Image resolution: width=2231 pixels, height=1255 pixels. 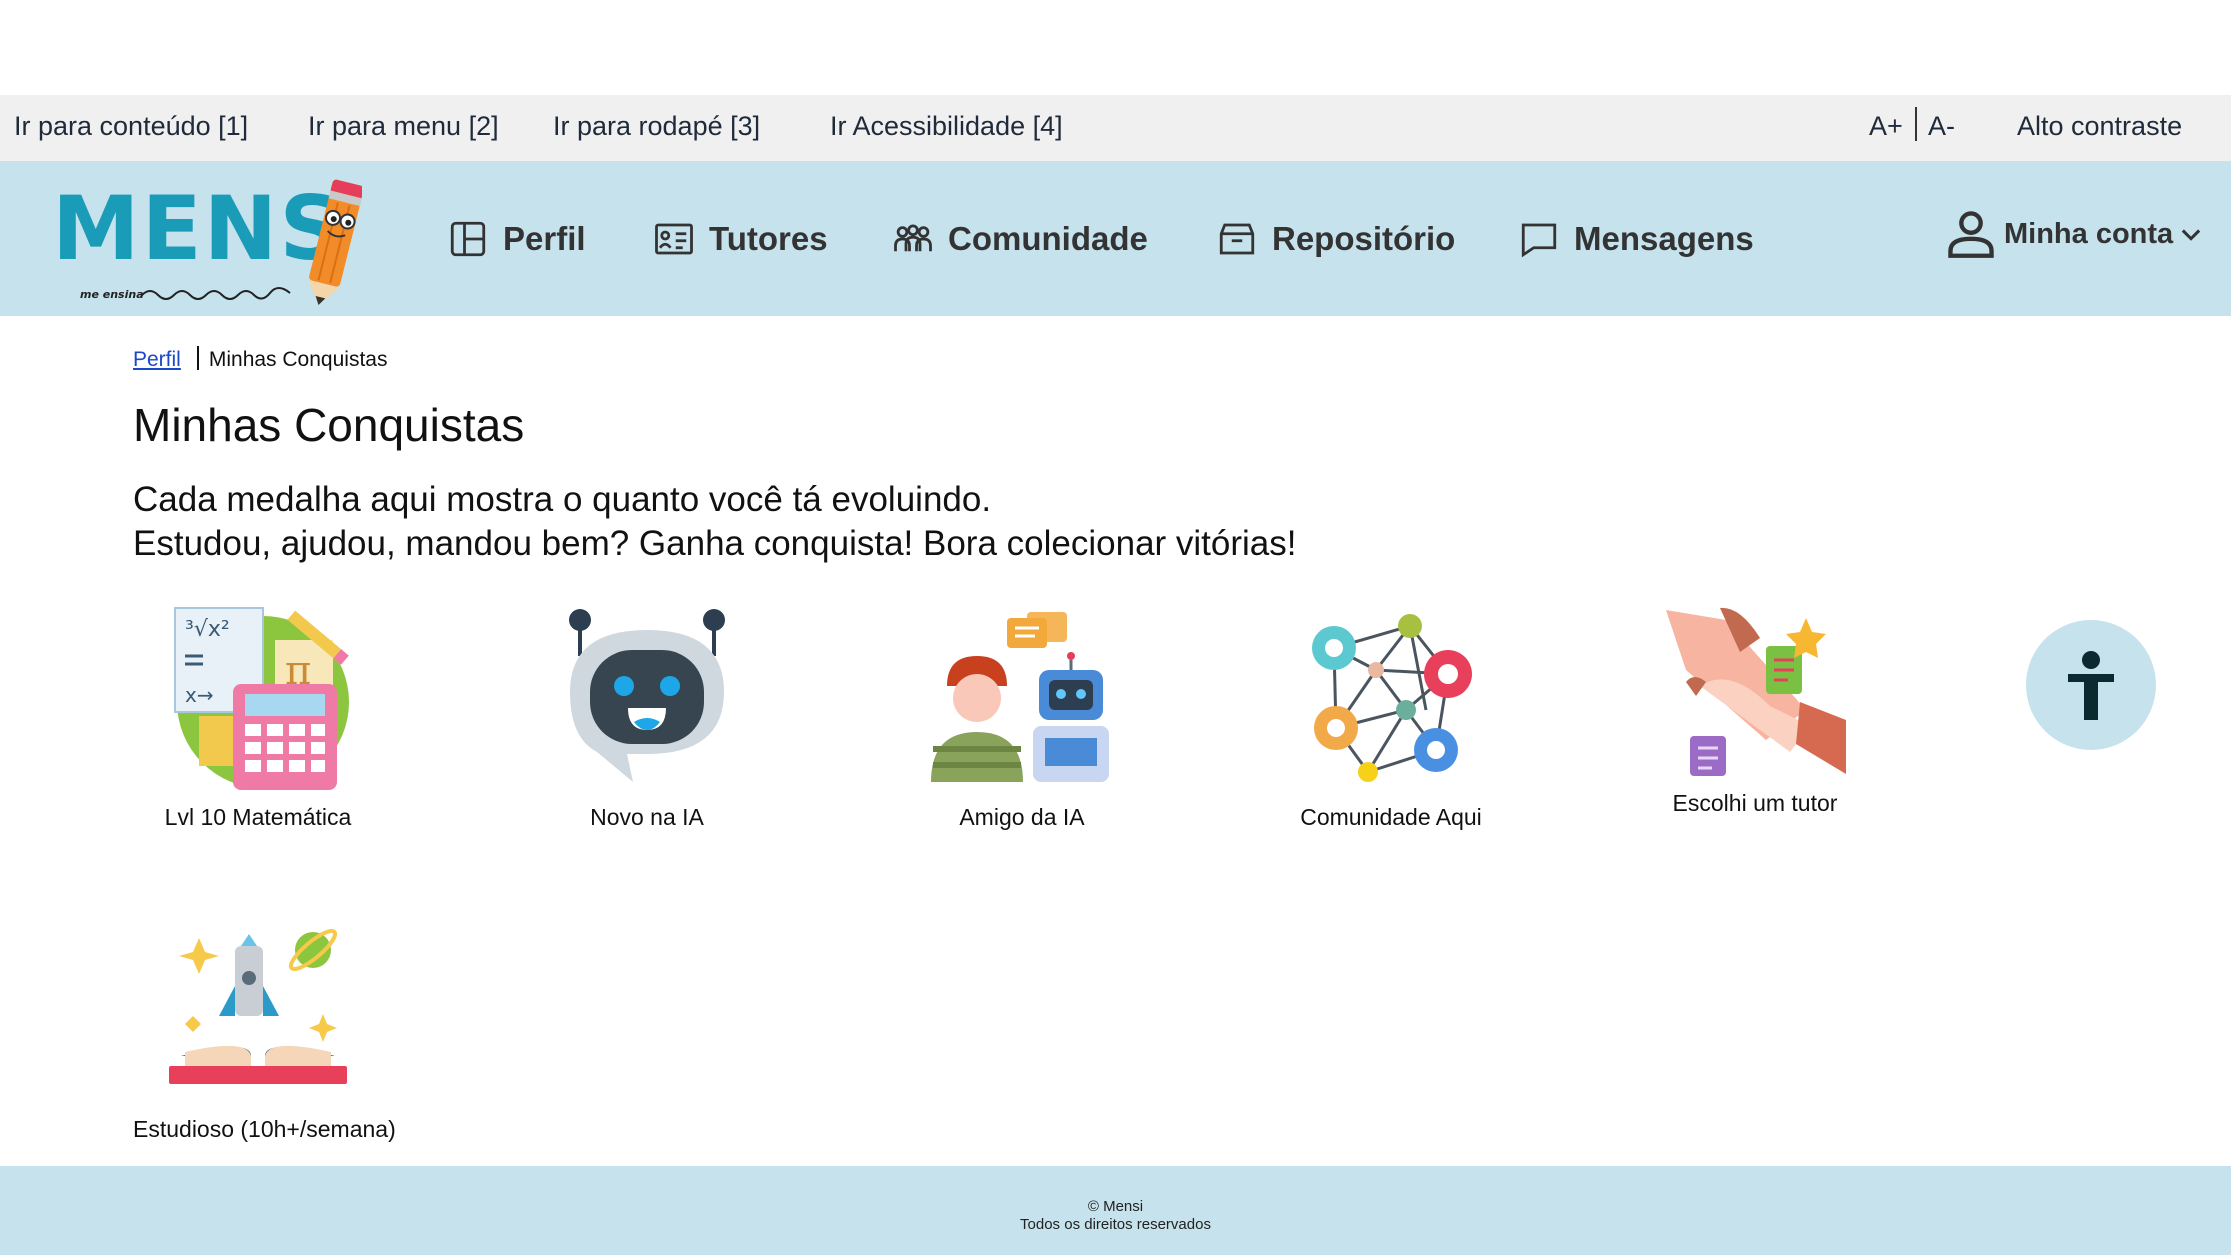 I want to click on profile-layout-icon, so click(x=468, y=239).